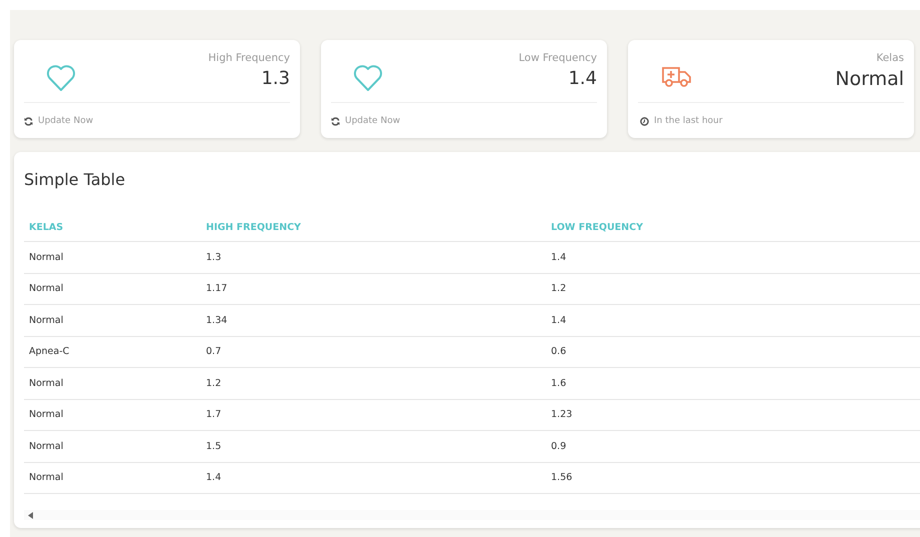  I want to click on stat-value: Normal, so click(869, 79).